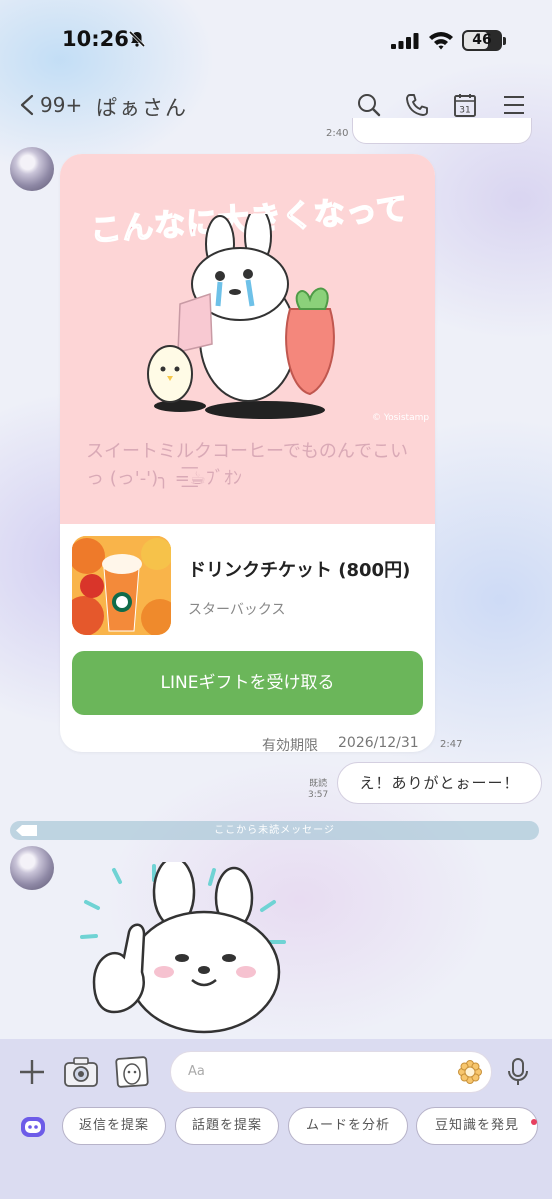 The image size is (552, 1199). Describe the element at coordinates (514, 105) in the screenshot. I see `menu-icon` at that location.